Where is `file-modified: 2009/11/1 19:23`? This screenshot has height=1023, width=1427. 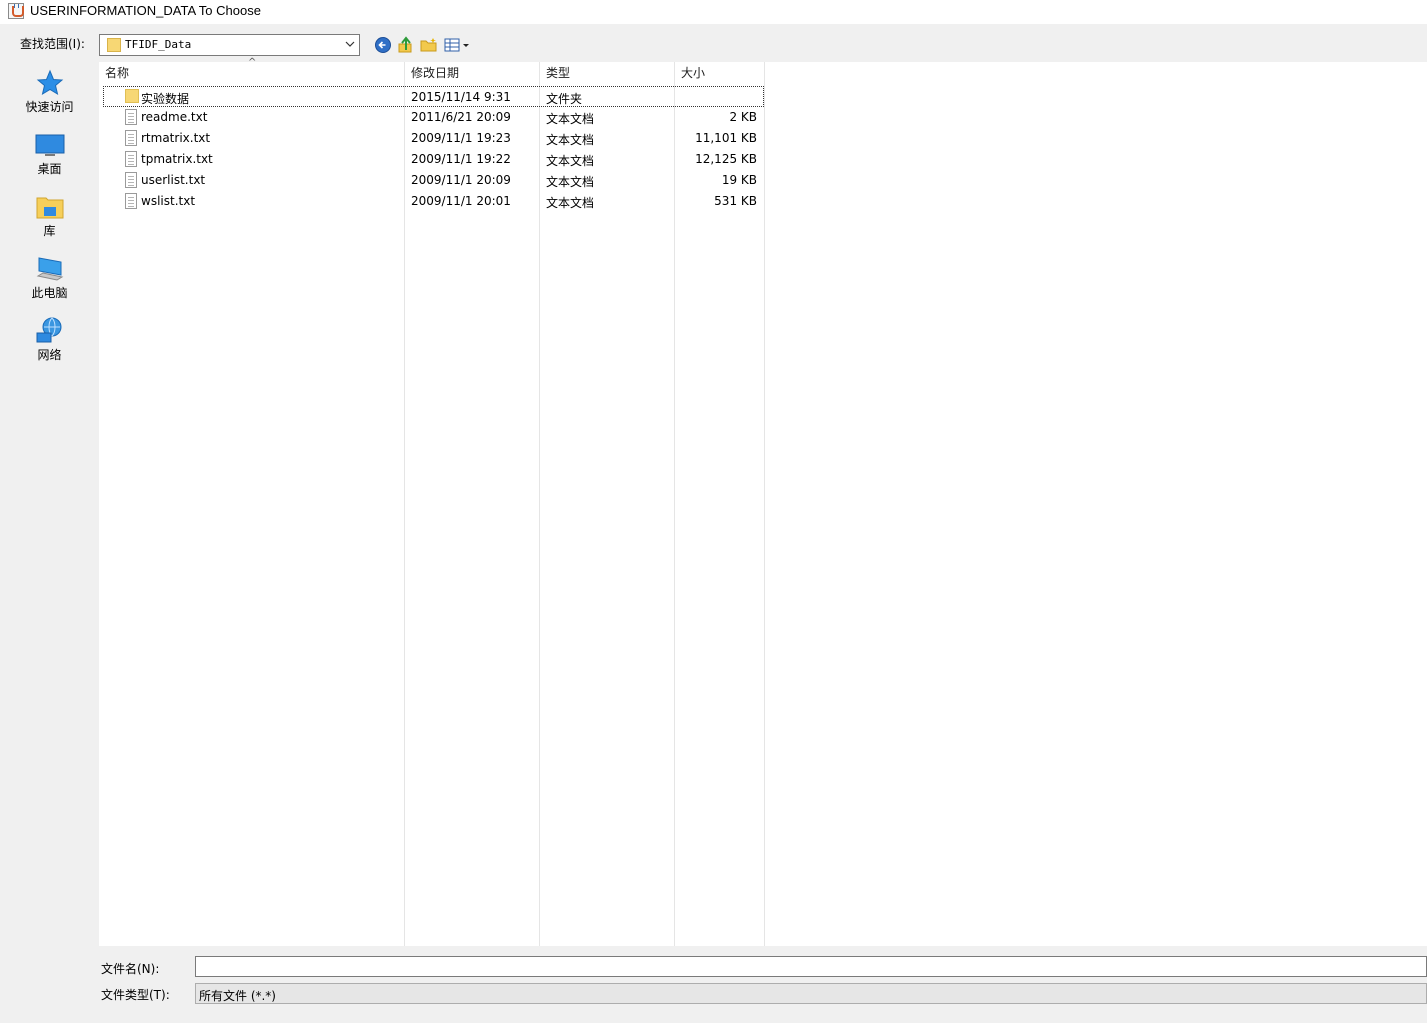
file-modified: 2009/11/1 19:23 is located at coordinates (461, 138).